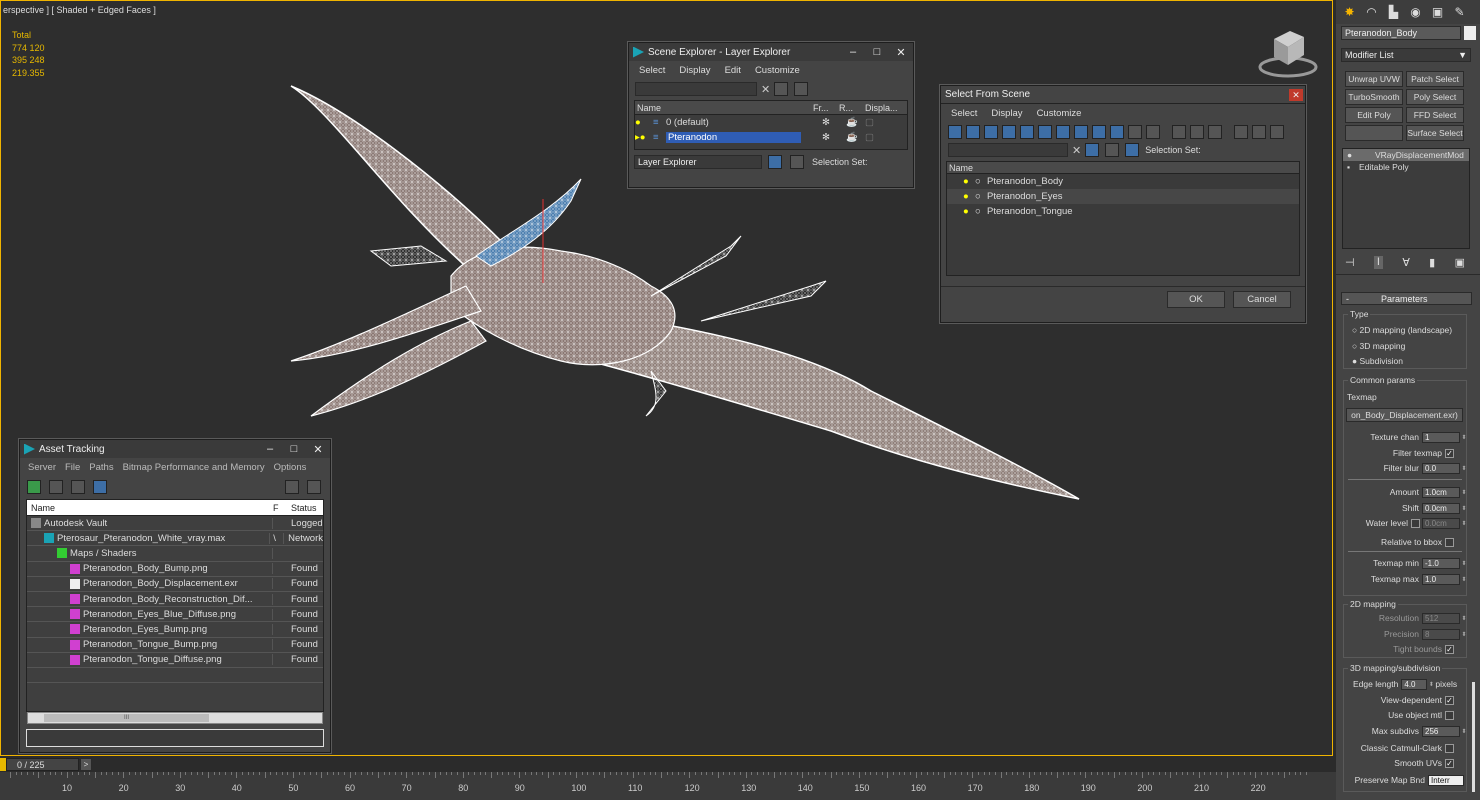 This screenshot has width=1480, height=800. What do you see at coordinates (1063, 132) in the screenshot?
I see `groups-filter-icon` at bounding box center [1063, 132].